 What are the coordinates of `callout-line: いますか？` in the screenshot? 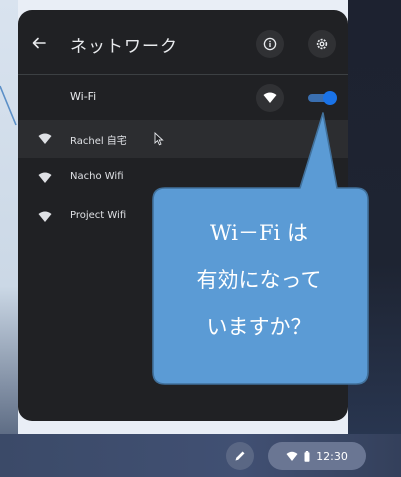 It's located at (259, 327).